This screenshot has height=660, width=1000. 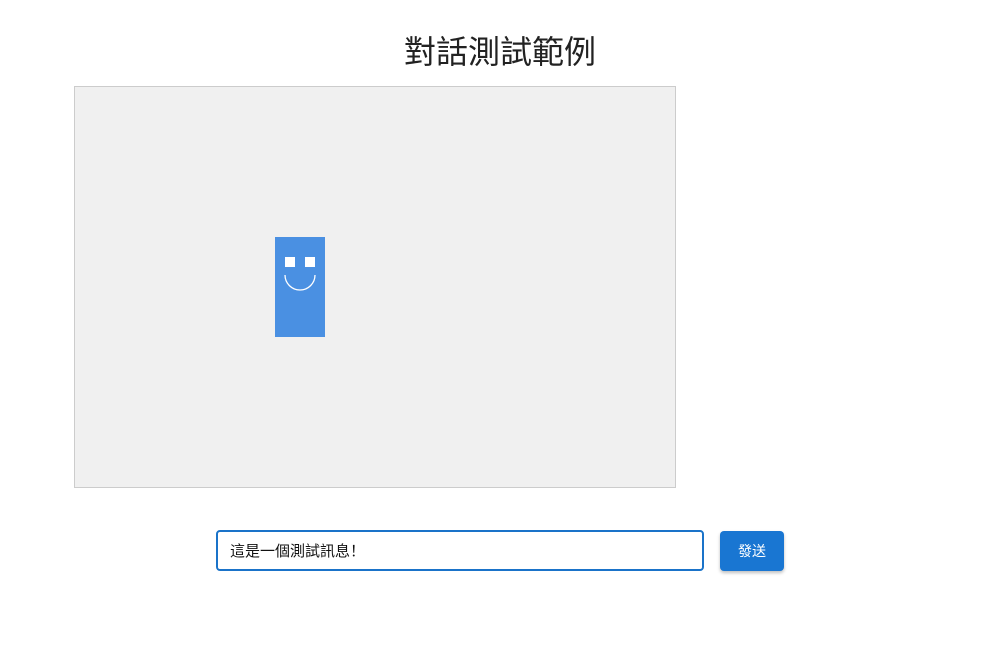 I want to click on robot-right-eye, so click(x=310, y=262).